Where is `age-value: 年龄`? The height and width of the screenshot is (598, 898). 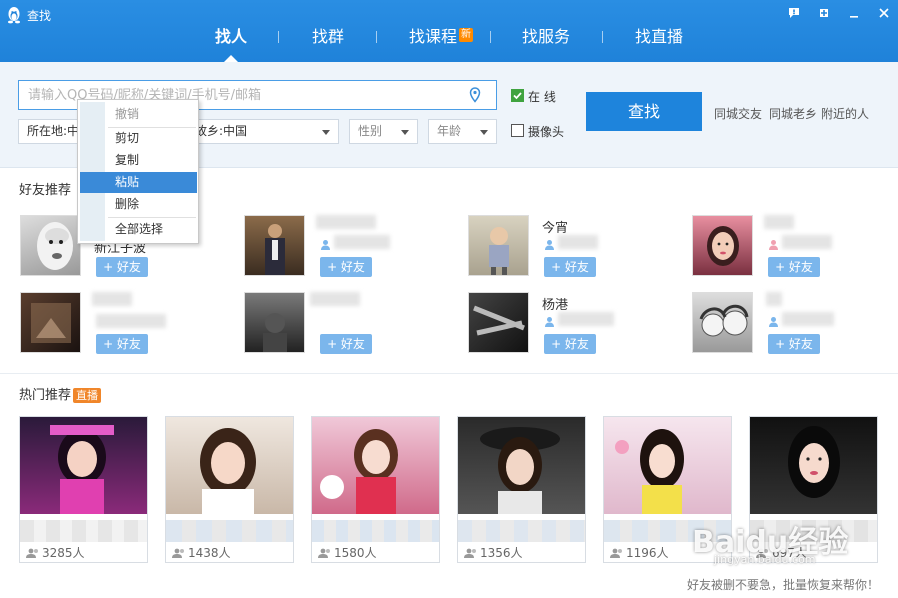 age-value: 年龄 is located at coordinates (449, 131).